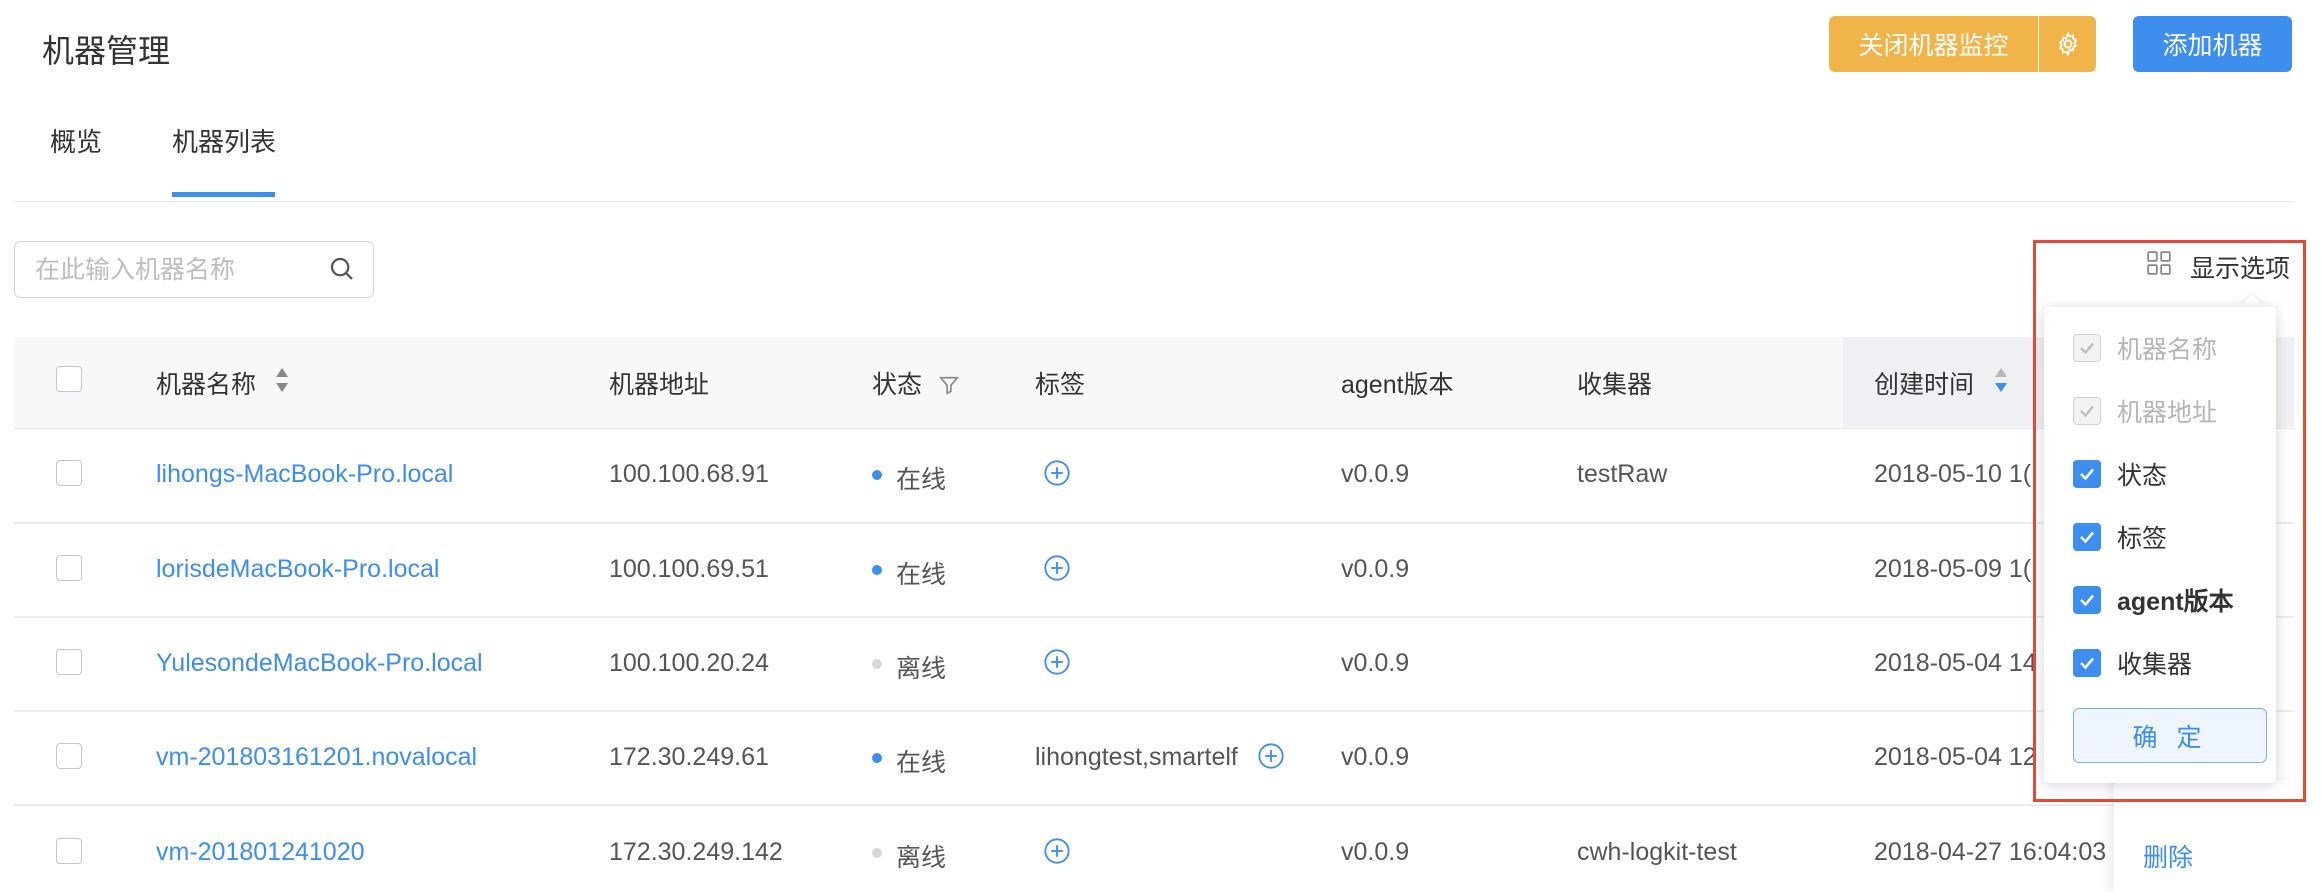 This screenshot has height=892, width=2322. What do you see at coordinates (1953, 569) in the screenshot?
I see `created-time: 2018-05-09 1(` at bounding box center [1953, 569].